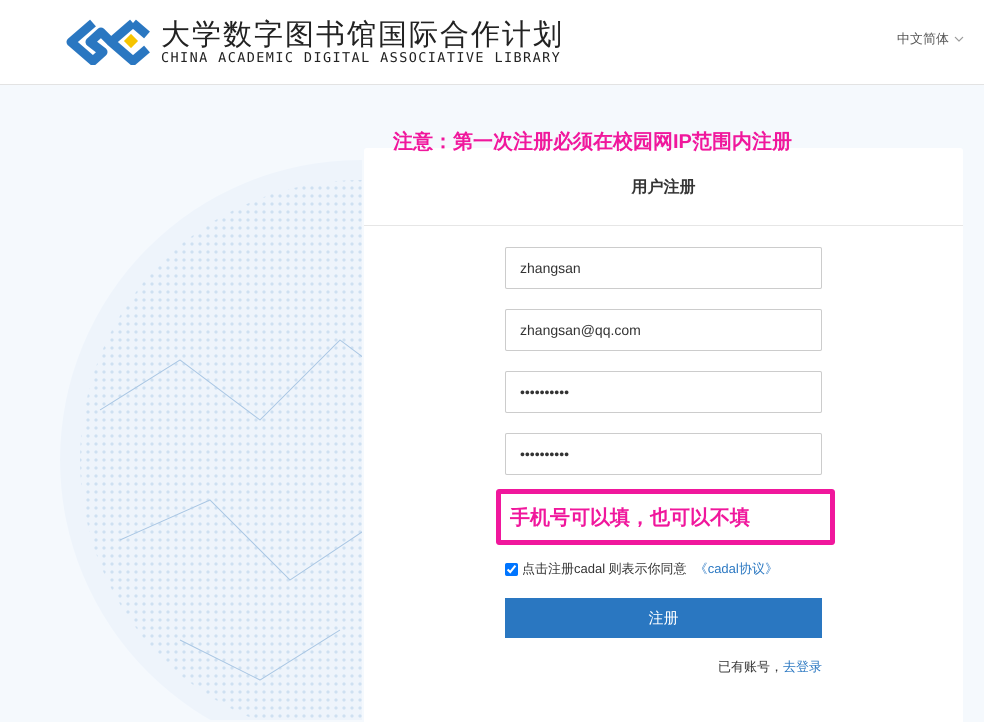 The width and height of the screenshot is (984, 722). Describe the element at coordinates (663, 330) in the screenshot. I see `text-field: zhangsan@qq.com` at that location.